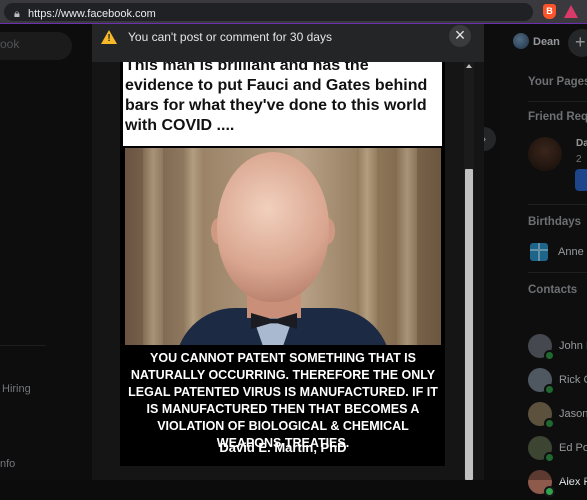  I want to click on browser-toolbar: 🔒︎ https://www.facebook.com B, so click(293, 12).